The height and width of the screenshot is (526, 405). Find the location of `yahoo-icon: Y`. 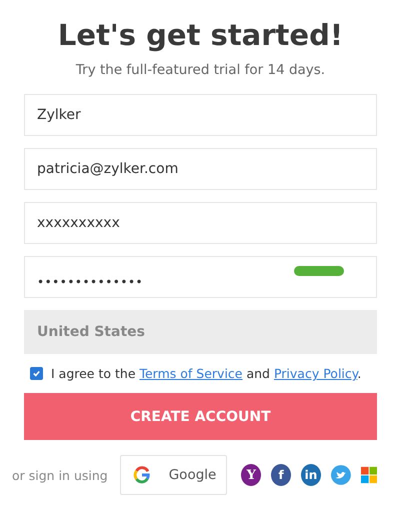

yahoo-icon: Y is located at coordinates (251, 475).